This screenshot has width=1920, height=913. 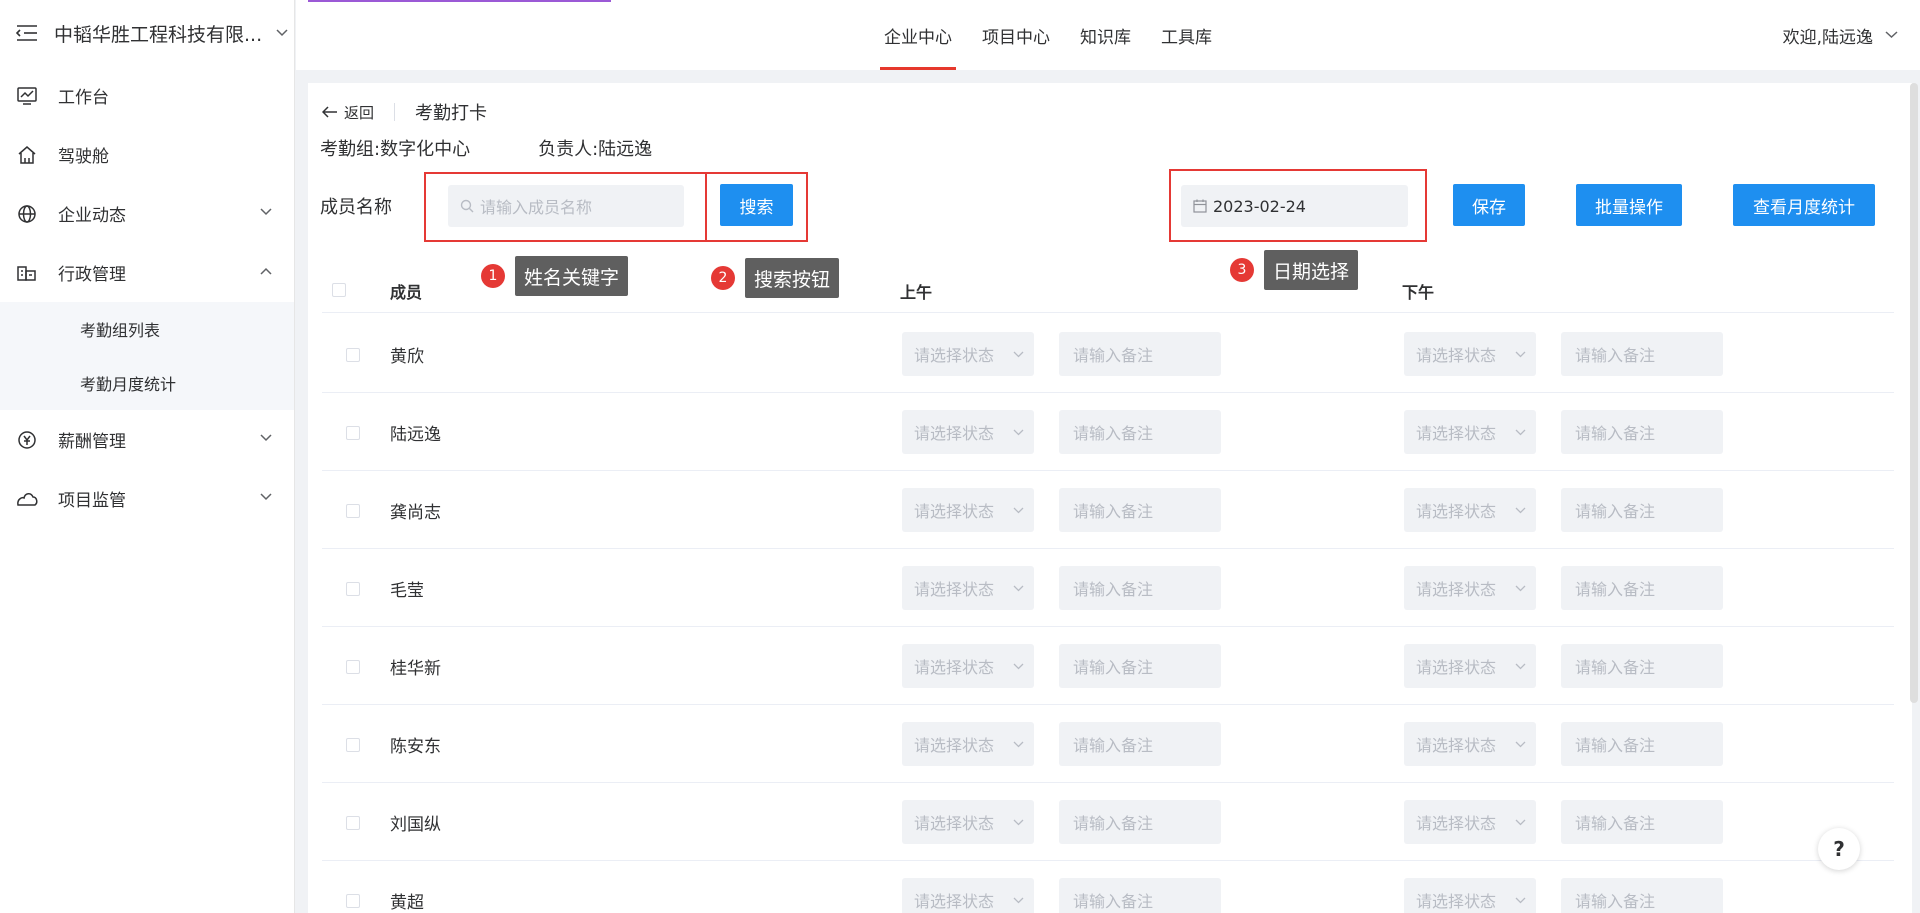 What do you see at coordinates (1059, 35) in the screenshot?
I see `top-nav: 企业中心 项目中心 知识库 工具库` at bounding box center [1059, 35].